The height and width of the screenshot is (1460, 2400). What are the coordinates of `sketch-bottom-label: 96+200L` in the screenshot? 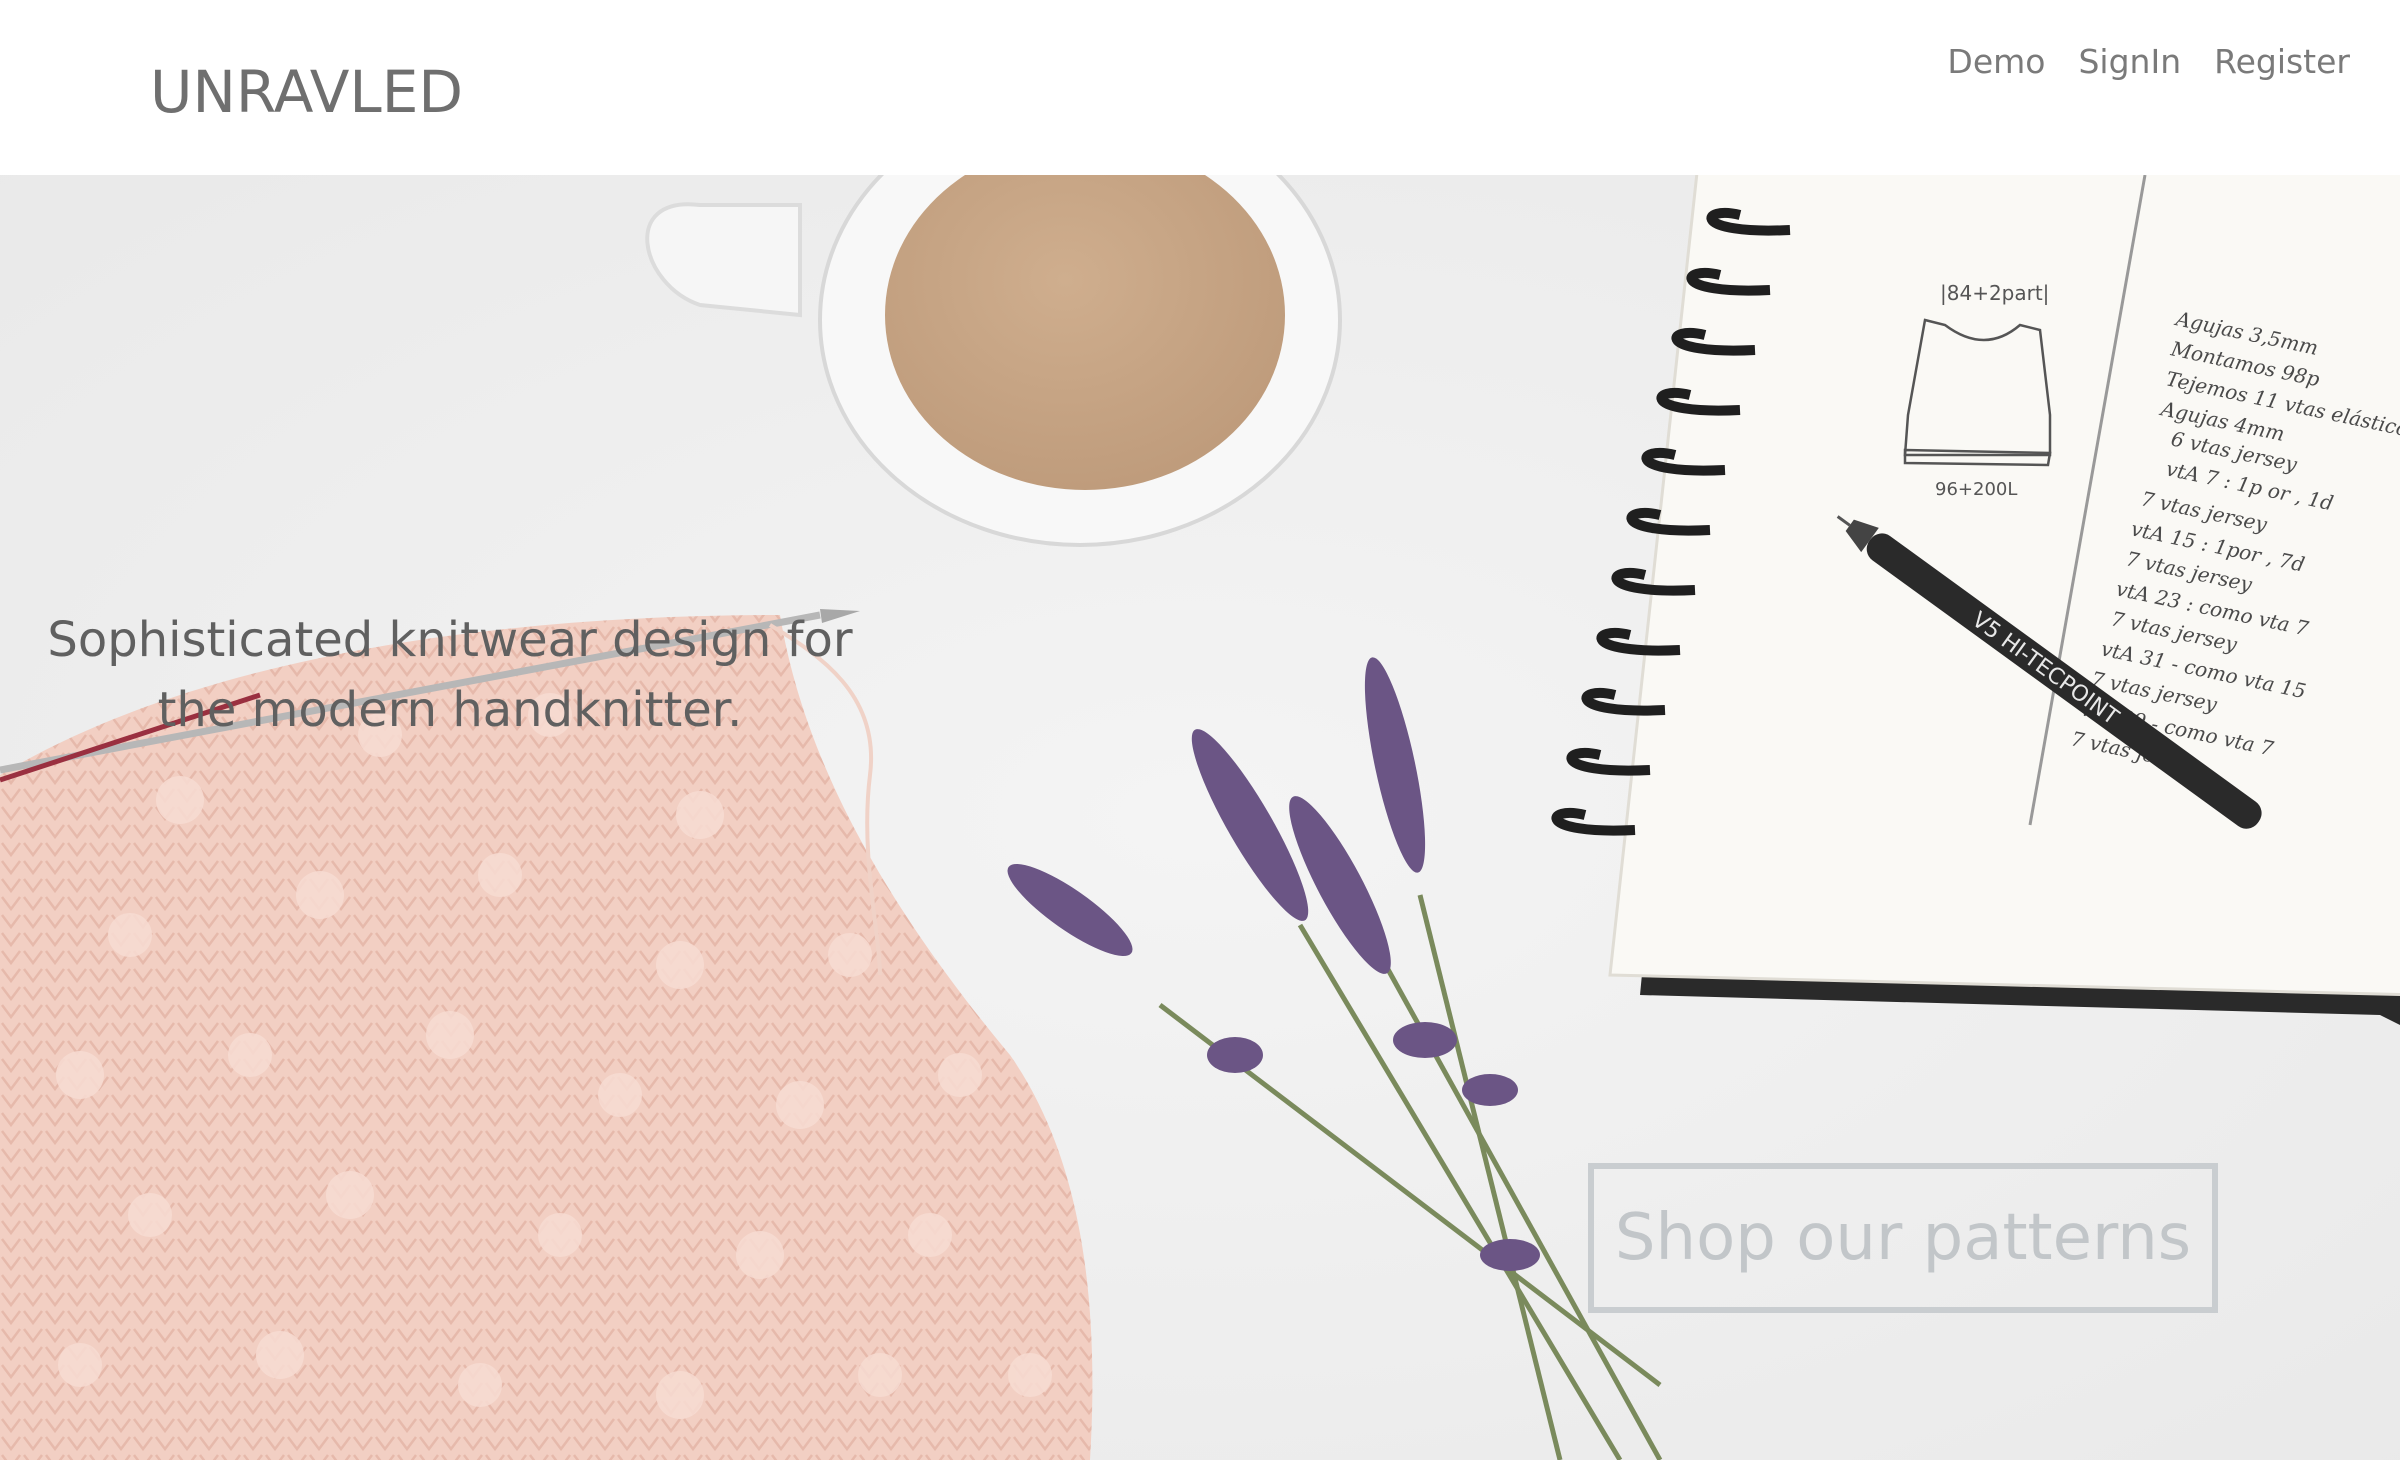 It's located at (1976, 489).